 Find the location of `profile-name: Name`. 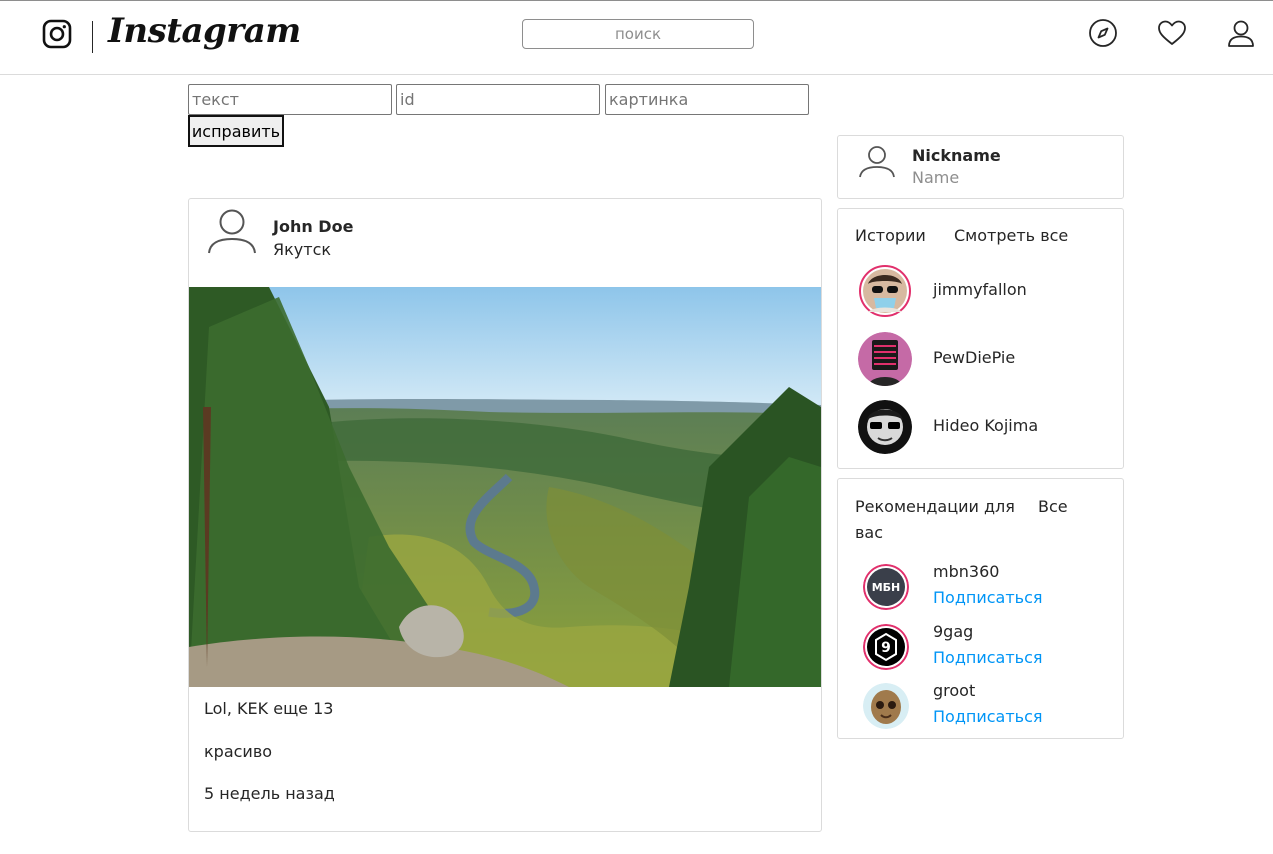

profile-name: Name is located at coordinates (936, 177).